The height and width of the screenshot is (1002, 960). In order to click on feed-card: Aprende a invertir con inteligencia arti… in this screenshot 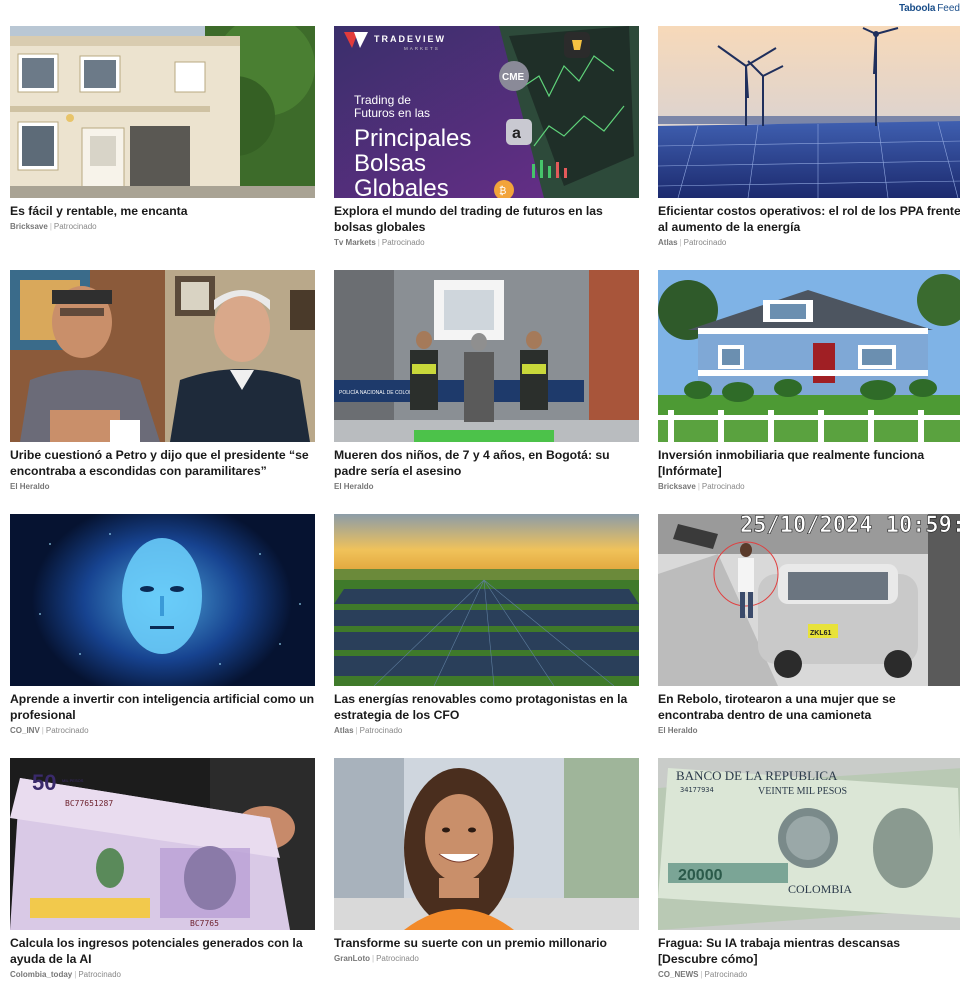, I will do `click(162, 636)`.